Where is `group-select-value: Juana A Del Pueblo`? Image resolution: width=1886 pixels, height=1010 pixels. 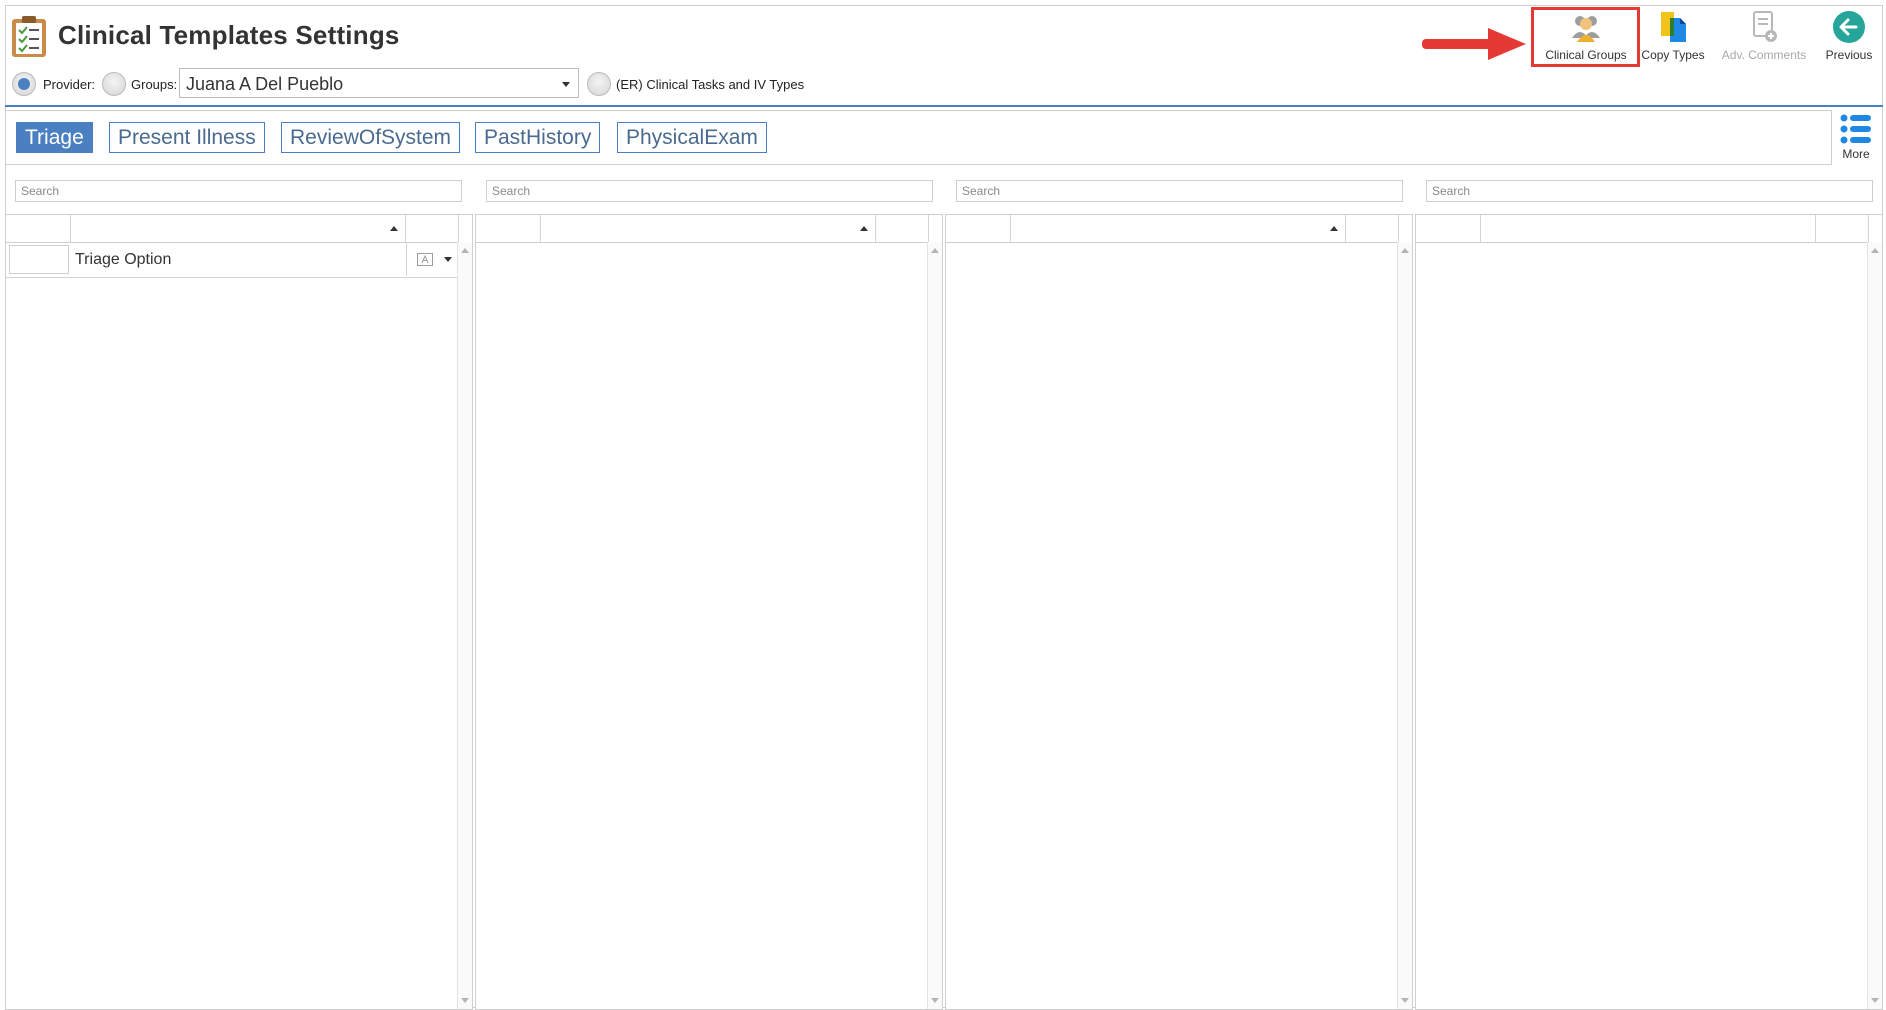
group-select-value: Juana A Del Pueblo is located at coordinates (265, 84).